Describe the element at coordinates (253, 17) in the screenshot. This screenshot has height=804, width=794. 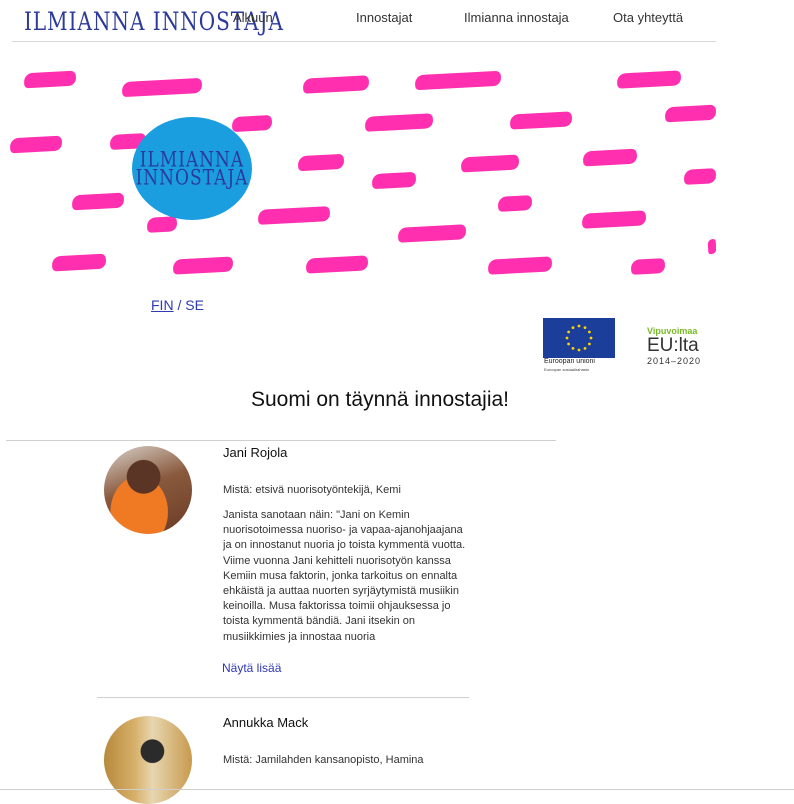
I see `nav-link-alkuun: Alkuun` at that location.